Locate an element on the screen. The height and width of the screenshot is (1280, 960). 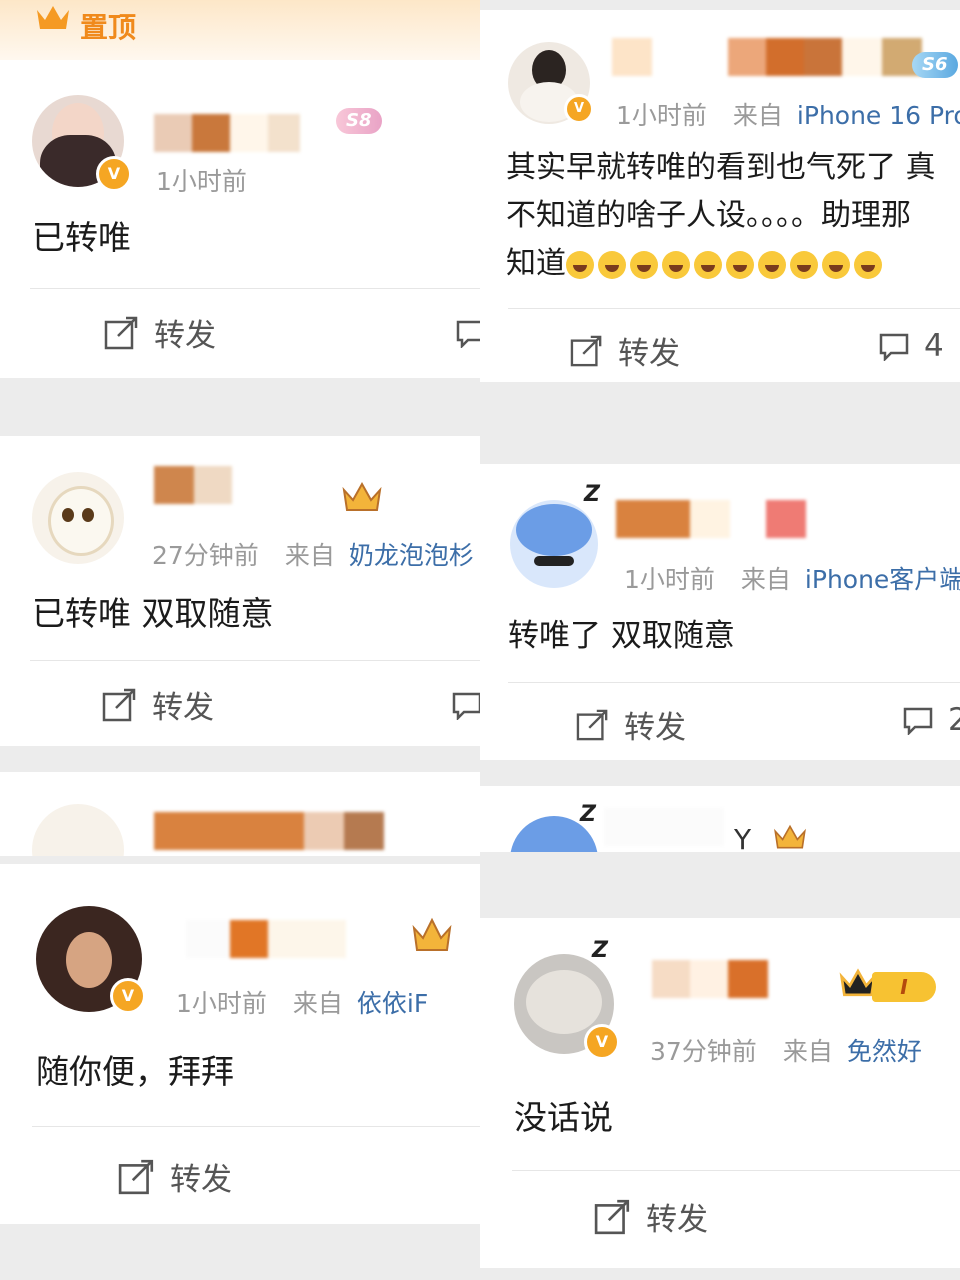
post-text: 没话说 is located at coordinates (563, 1117).